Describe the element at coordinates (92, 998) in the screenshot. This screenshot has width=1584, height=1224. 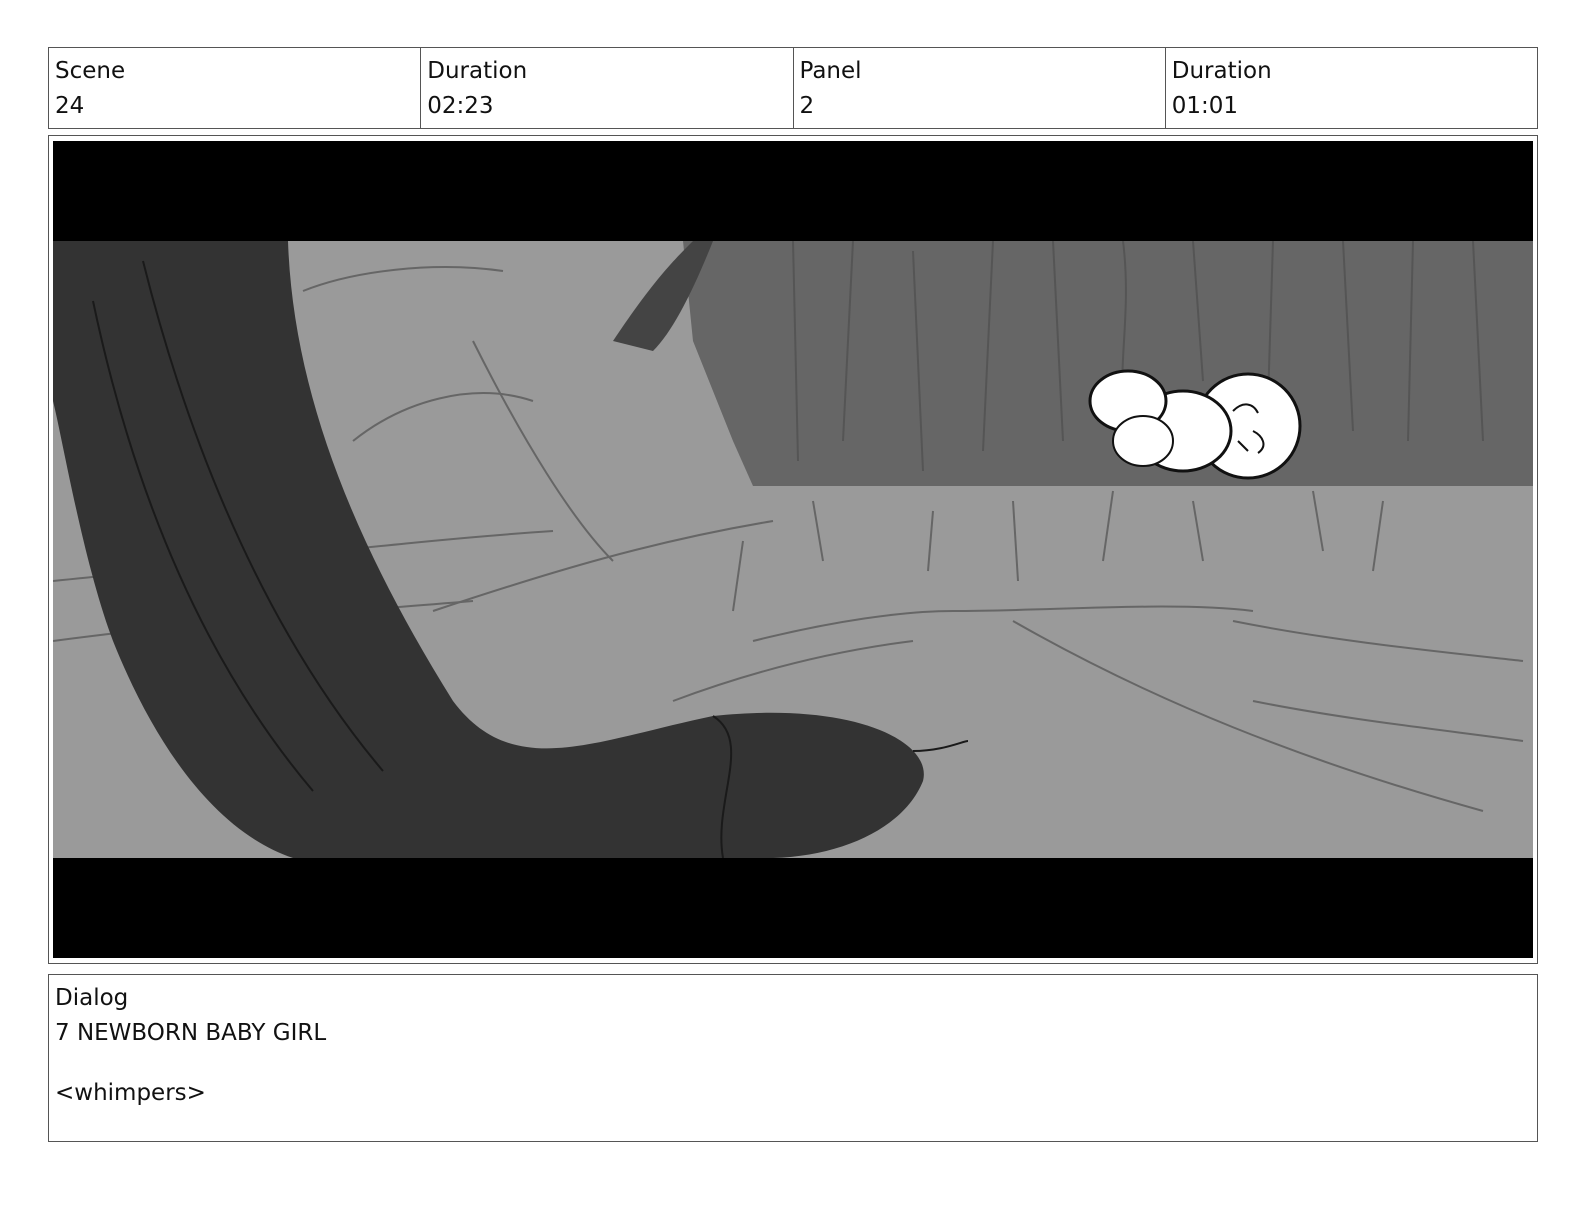
I see `dialog-label: Dialog` at that location.